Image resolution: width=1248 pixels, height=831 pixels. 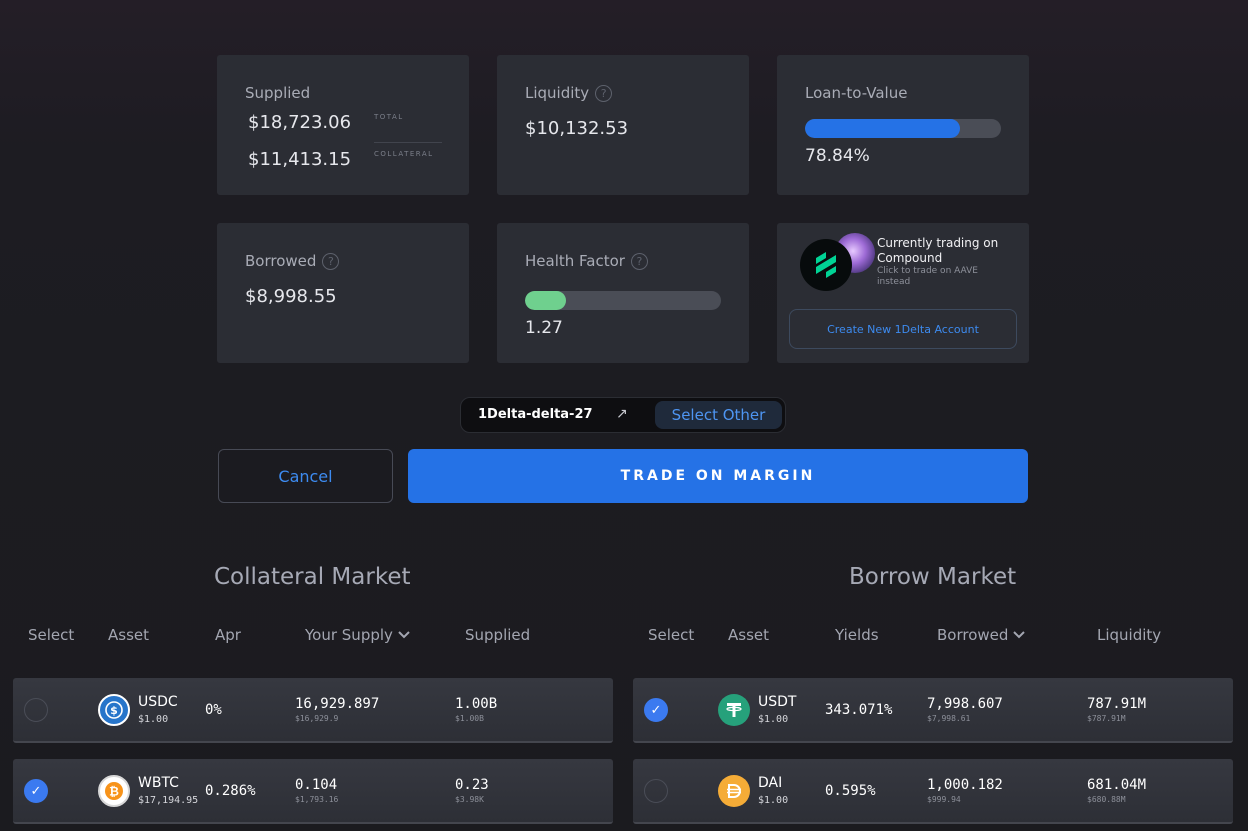 I want to click on liquidity-card: Liquidity ? $10,132.53, so click(x=623, y=125).